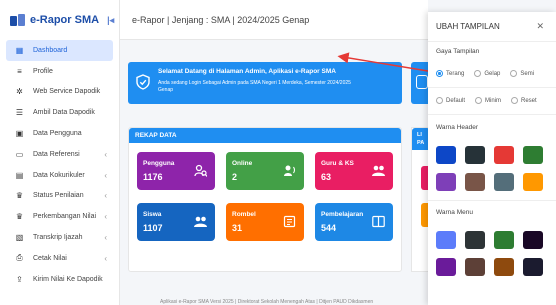 The height and width of the screenshot is (305, 556). I want to click on sidebar-item-label: Status Penilaian, so click(58, 196).